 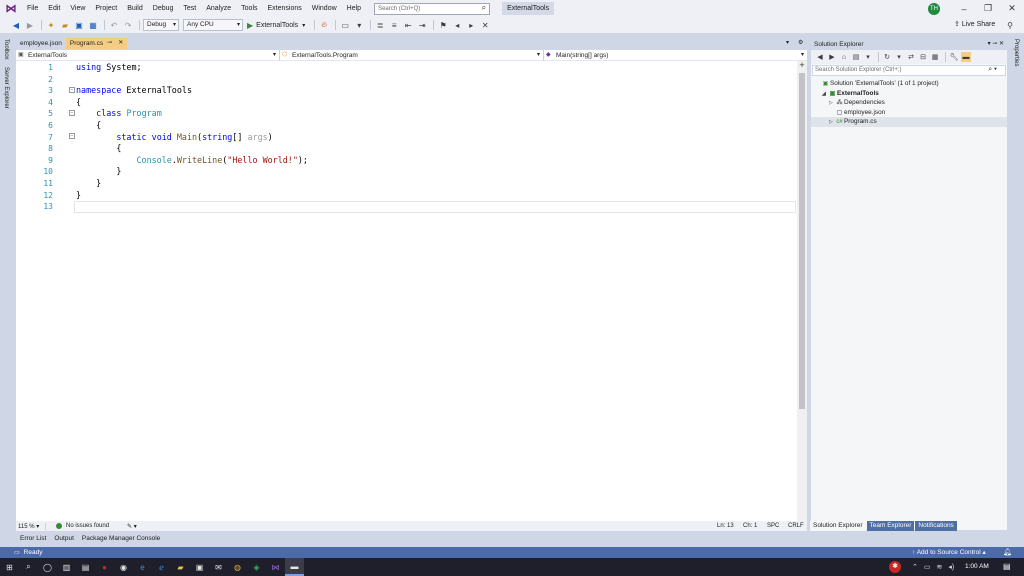 I want to click on panel-controls: ▾ ⊸ ✕, so click(x=996, y=44).